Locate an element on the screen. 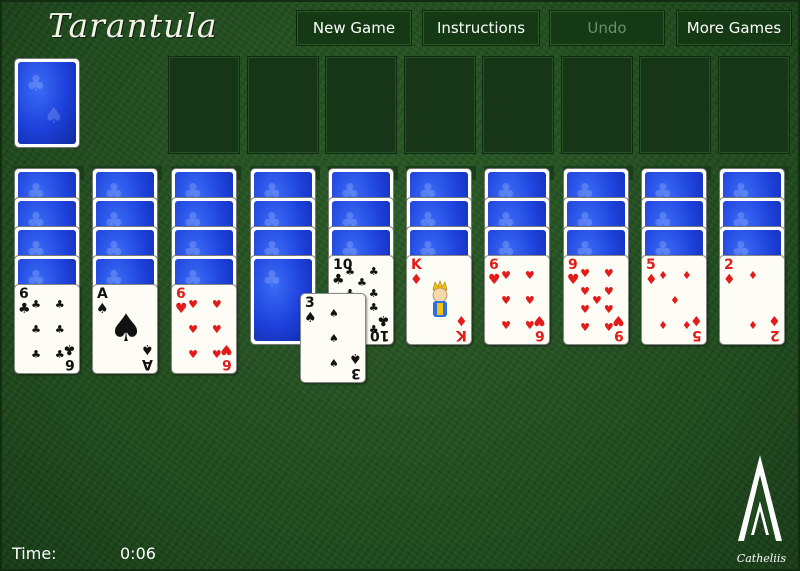 This screenshot has width=800, height=571. undo-button: Undo is located at coordinates (607, 28).